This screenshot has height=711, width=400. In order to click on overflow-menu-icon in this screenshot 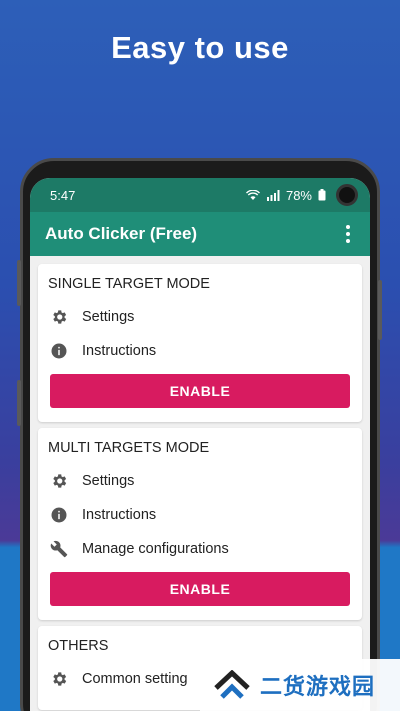, I will do `click(348, 234)`.